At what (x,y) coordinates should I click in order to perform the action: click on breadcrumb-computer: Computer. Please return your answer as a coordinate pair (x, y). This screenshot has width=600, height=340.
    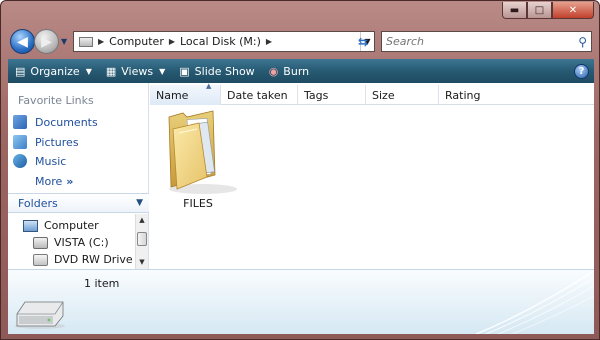
    Looking at the image, I should click on (136, 41).